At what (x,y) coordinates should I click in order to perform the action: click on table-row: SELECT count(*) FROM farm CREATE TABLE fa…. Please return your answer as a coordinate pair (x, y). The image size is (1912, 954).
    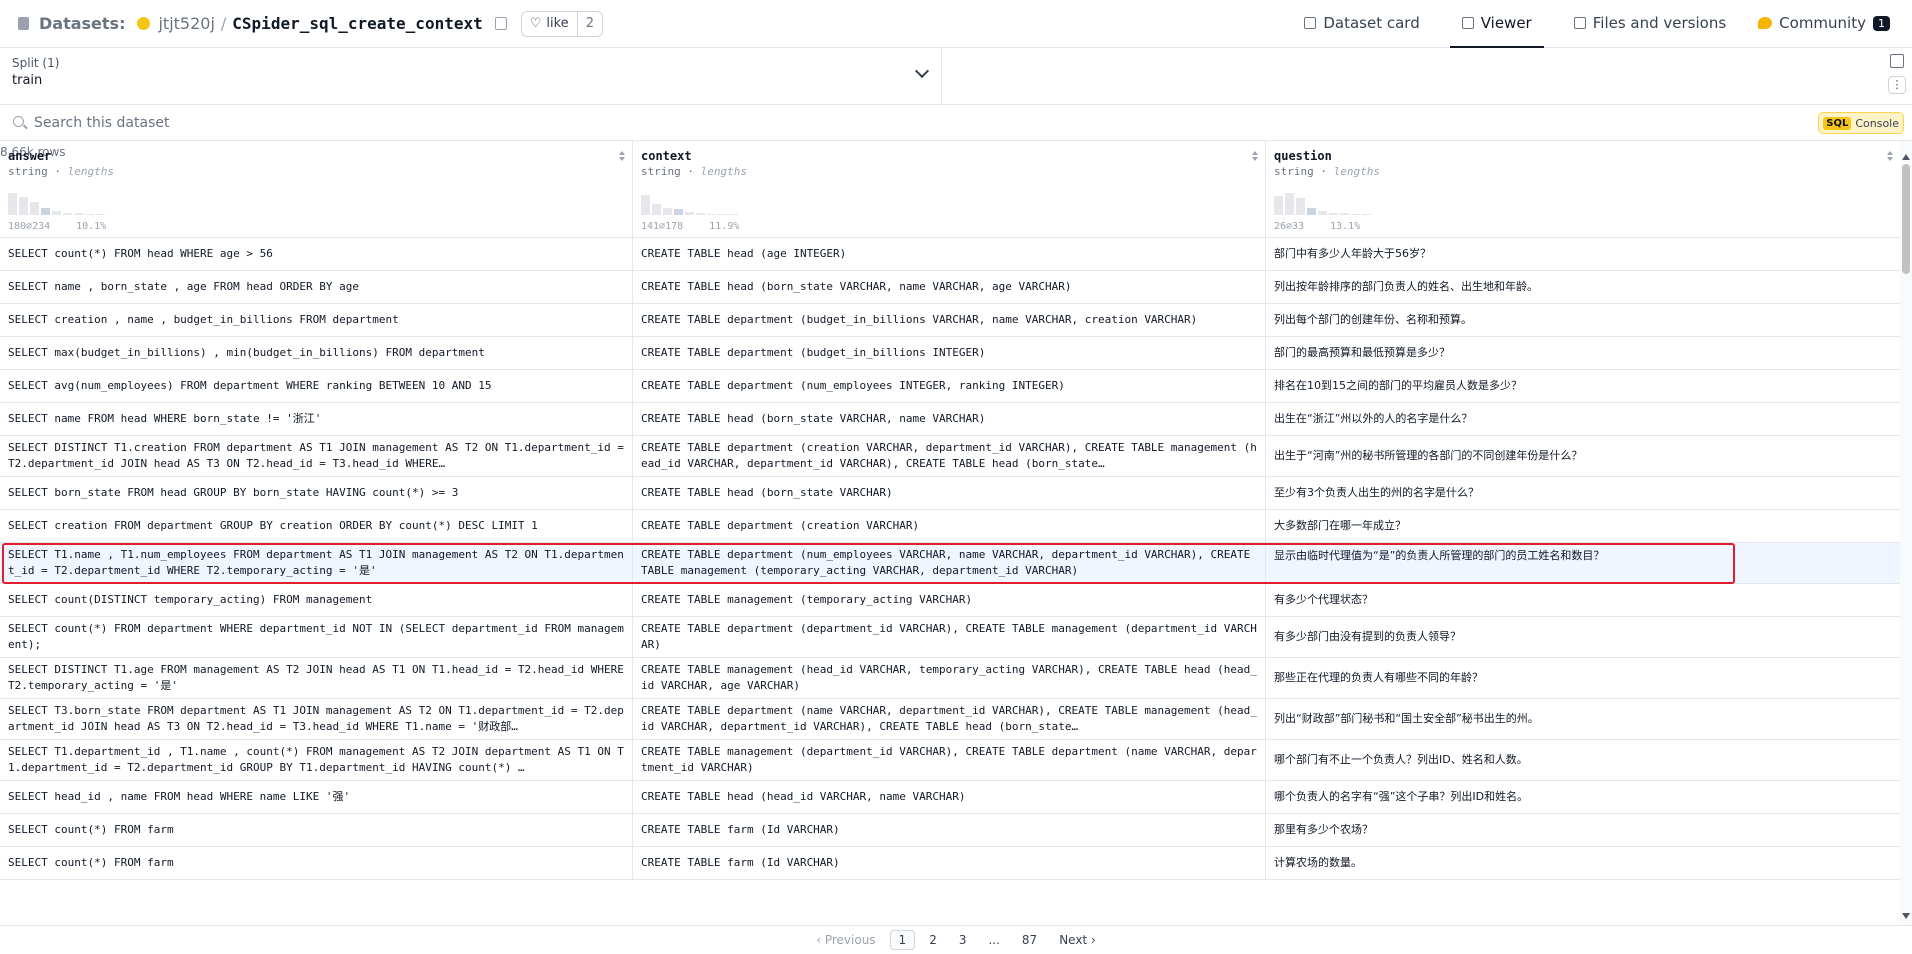
    Looking at the image, I should click on (950, 830).